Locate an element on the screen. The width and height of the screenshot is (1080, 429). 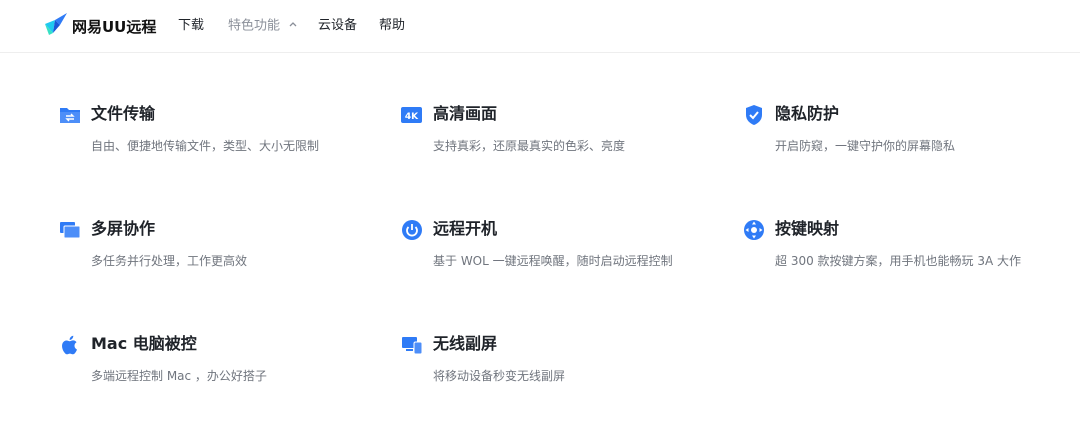
svg-text: 4K is located at coordinates (412, 117).